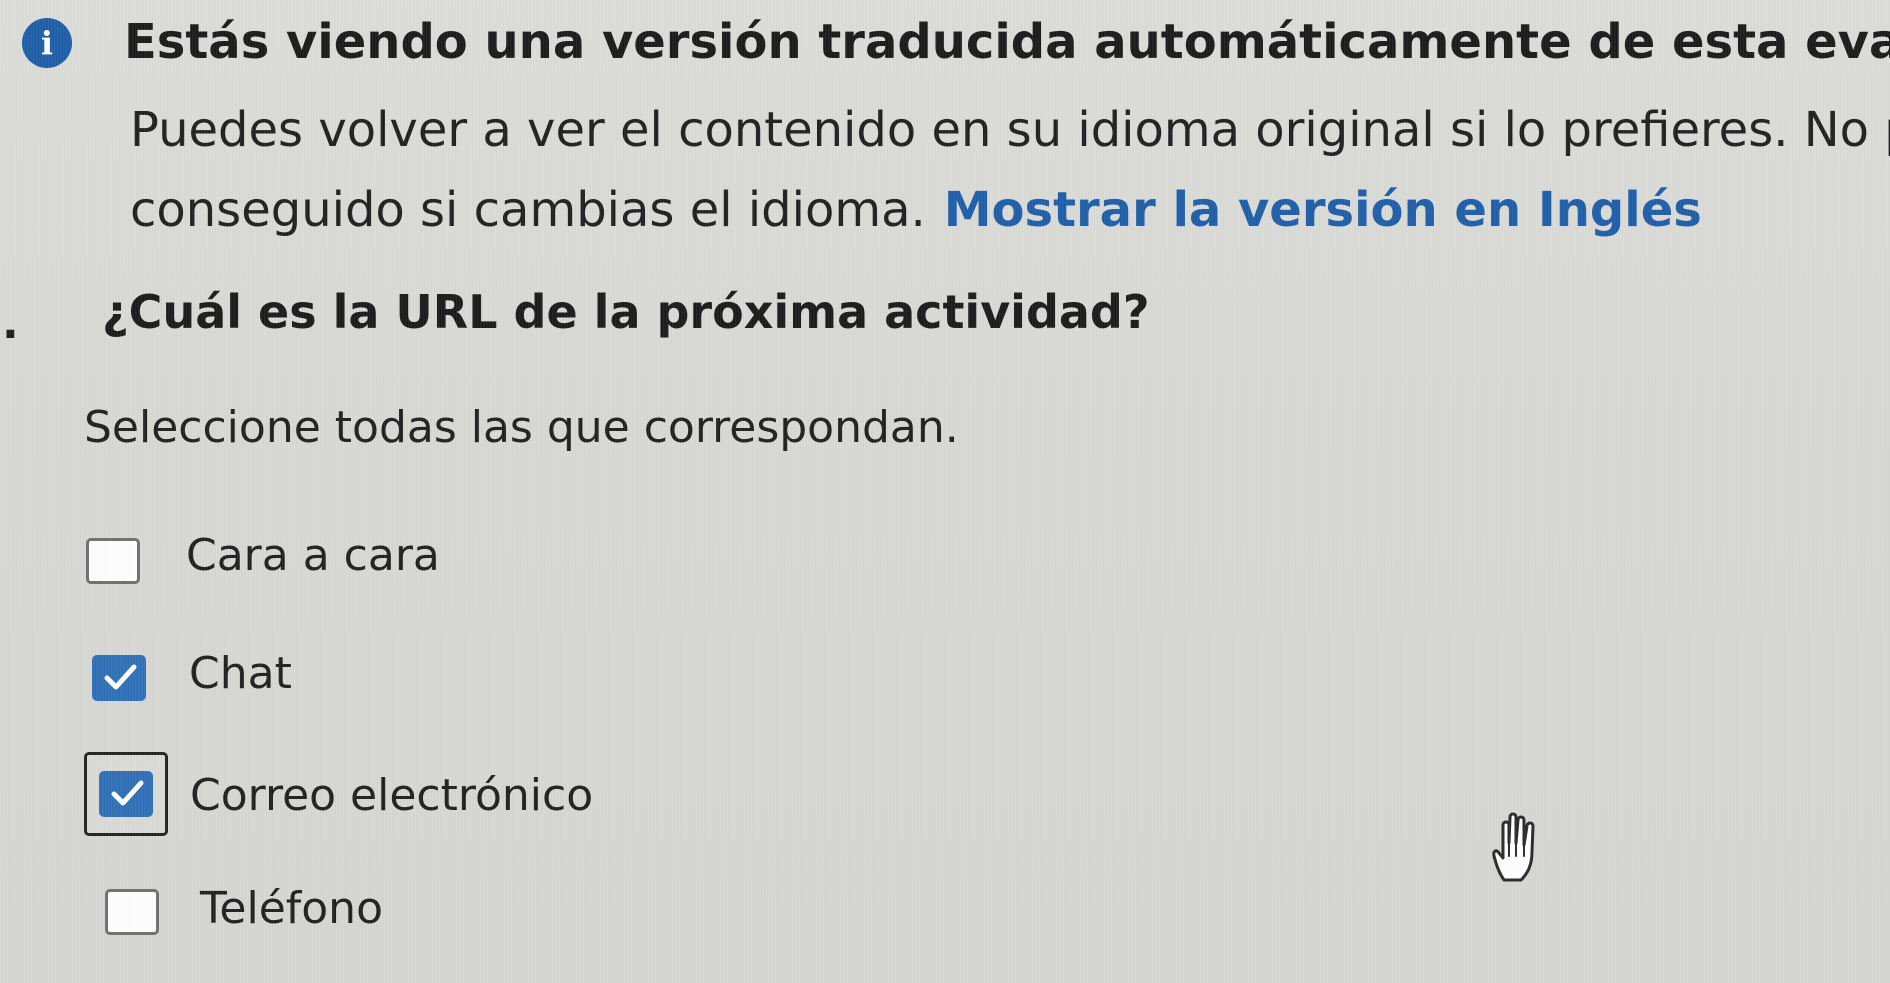 Image resolution: width=1890 pixels, height=983 pixels. I want to click on option-telefono: Teléfono, so click(265, 922).